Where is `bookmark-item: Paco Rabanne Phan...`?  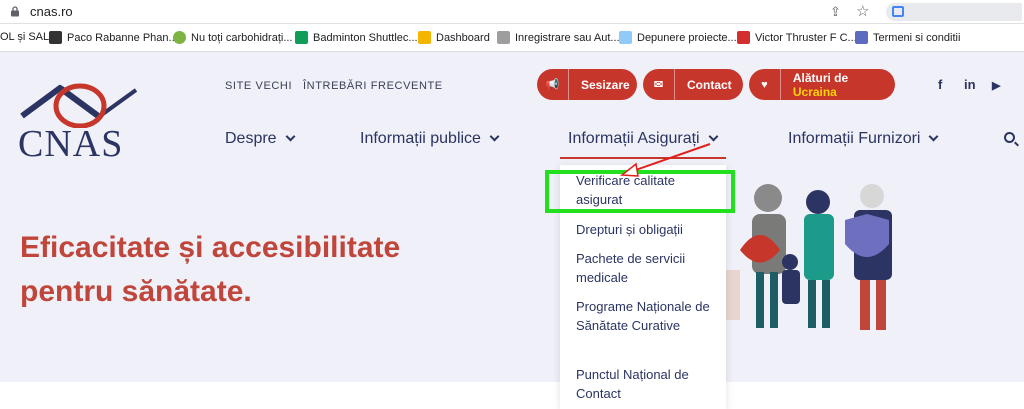
bookmark-item: Paco Rabanne Phan... is located at coordinates (113, 37).